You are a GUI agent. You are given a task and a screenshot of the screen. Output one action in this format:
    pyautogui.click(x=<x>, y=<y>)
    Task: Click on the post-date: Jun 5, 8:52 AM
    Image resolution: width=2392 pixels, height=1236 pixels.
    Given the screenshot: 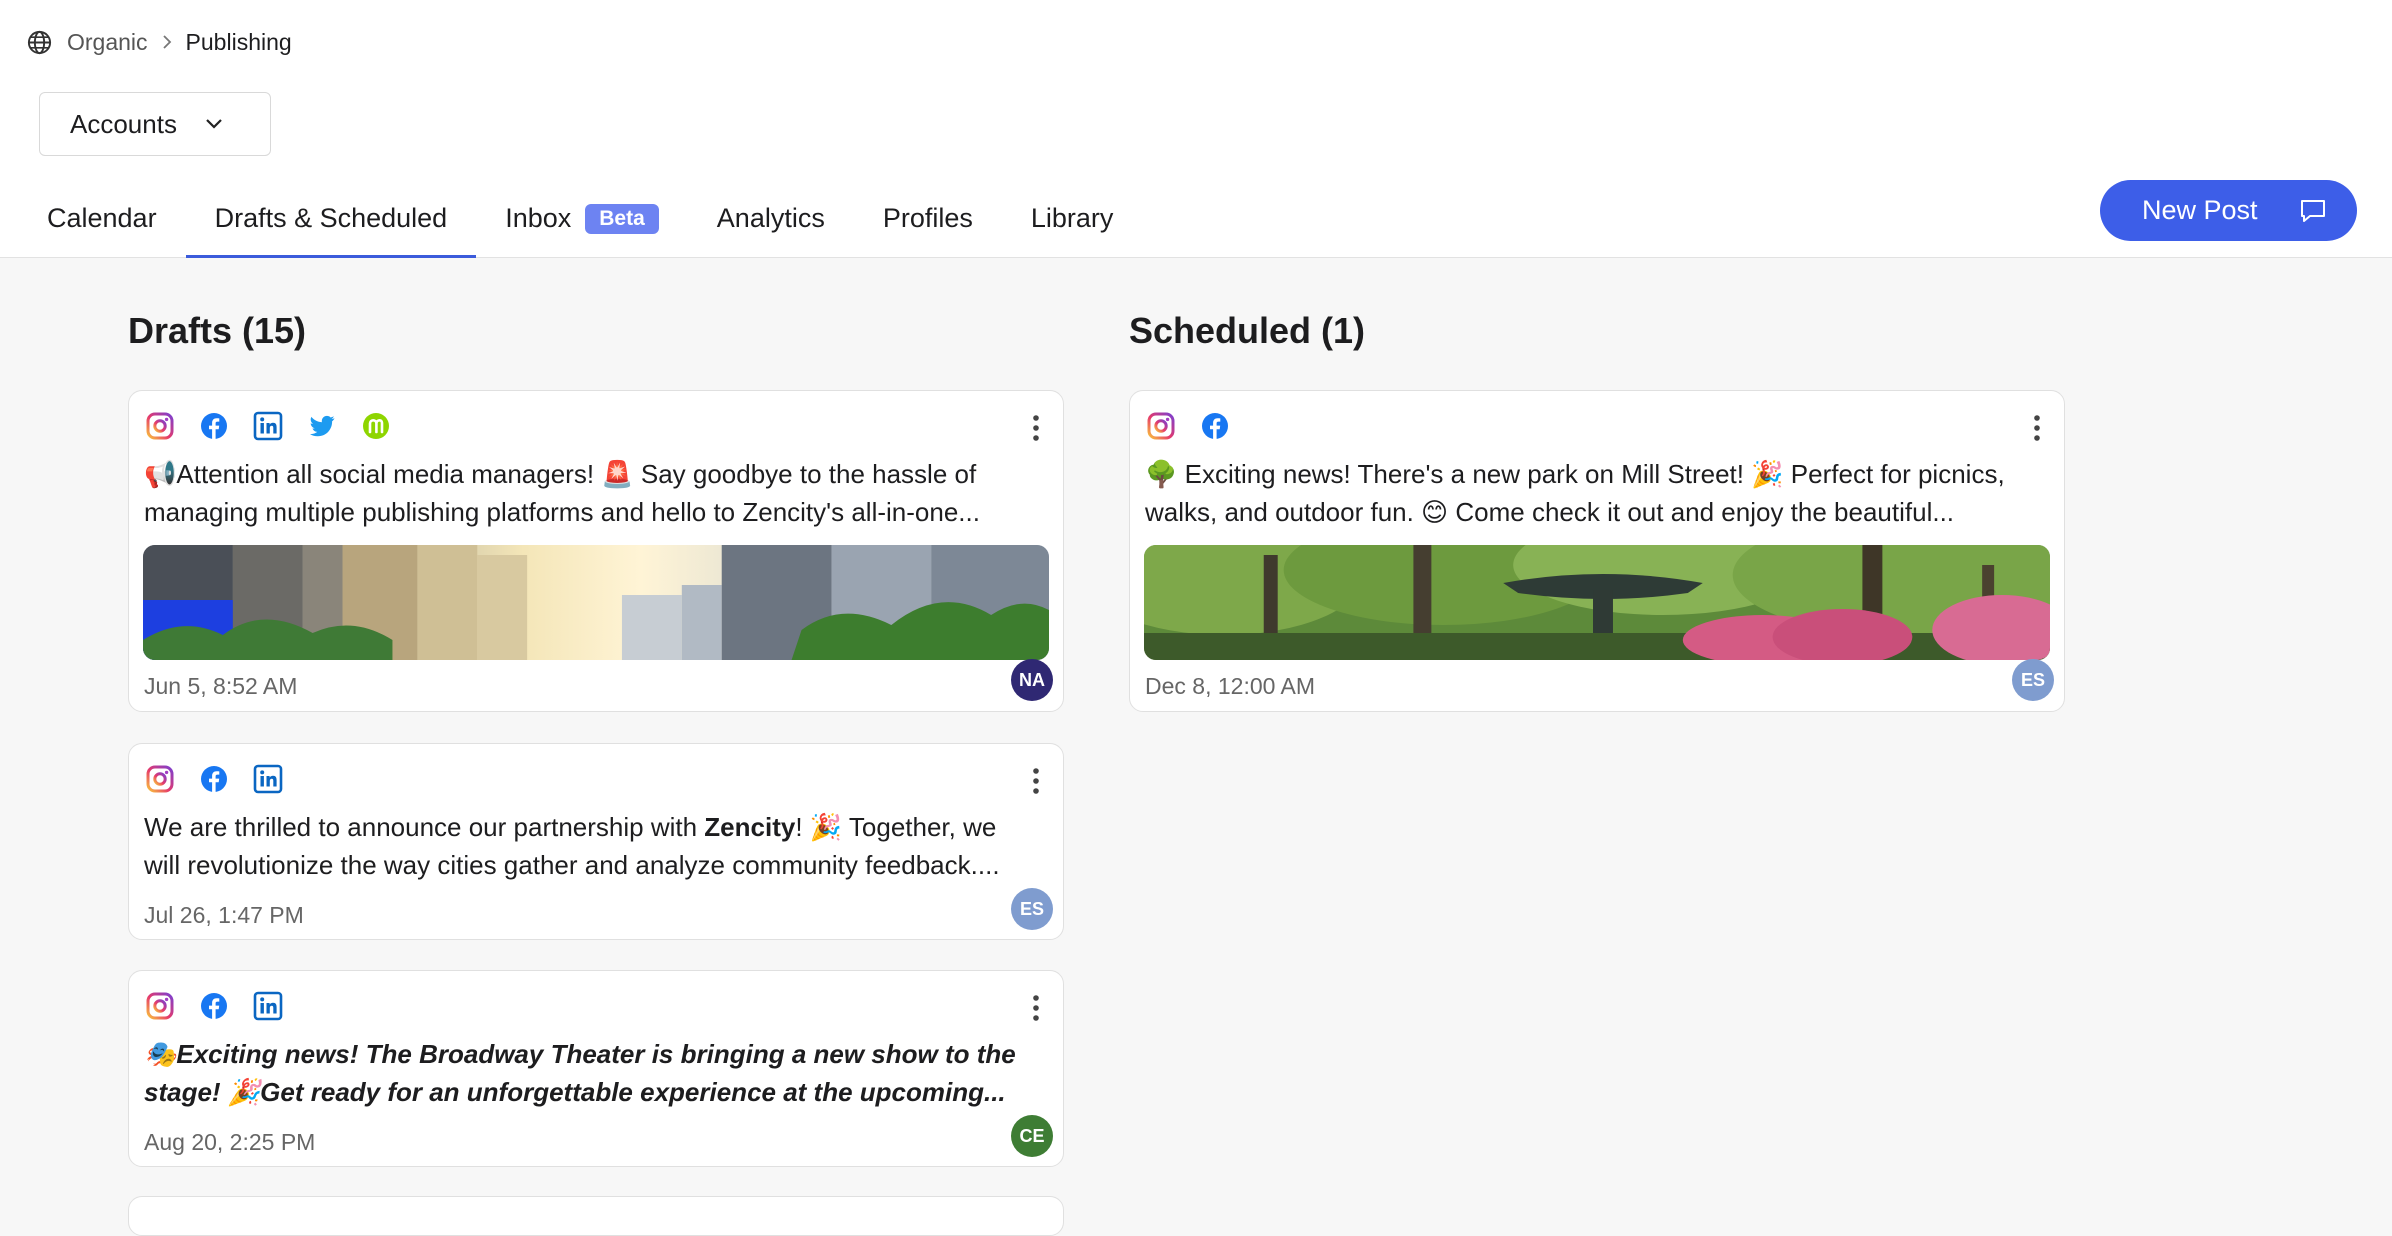 What is the action you would take?
    pyautogui.click(x=221, y=686)
    